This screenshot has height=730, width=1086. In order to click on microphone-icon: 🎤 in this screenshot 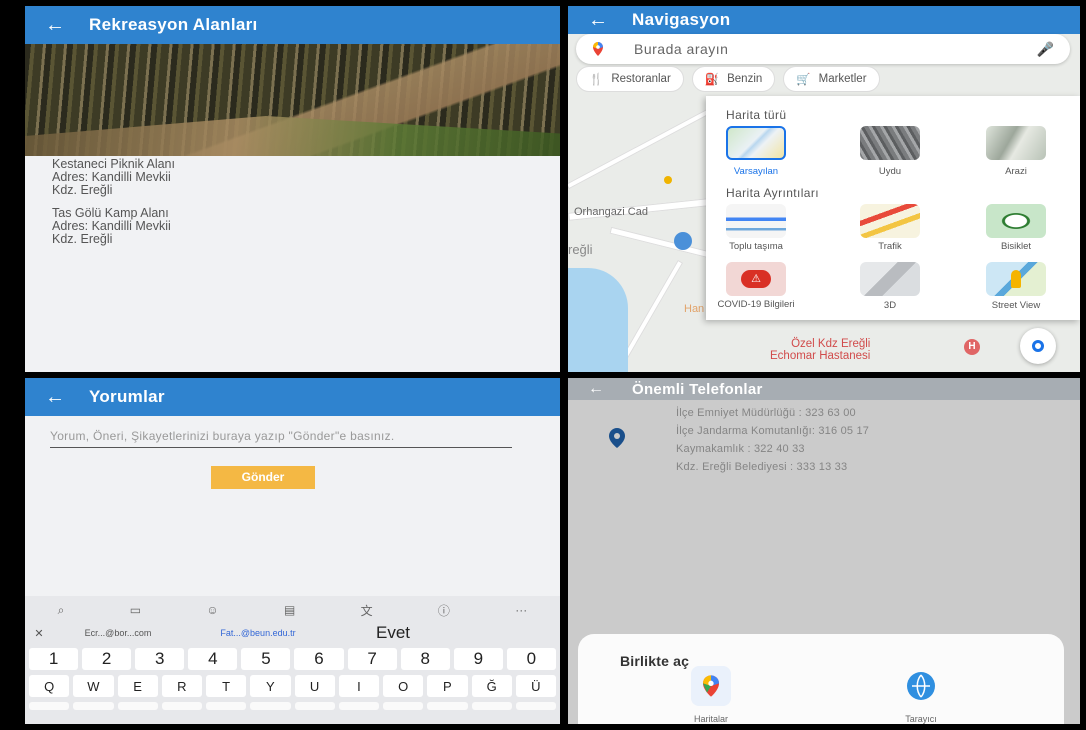, I will do `click(1045, 49)`.